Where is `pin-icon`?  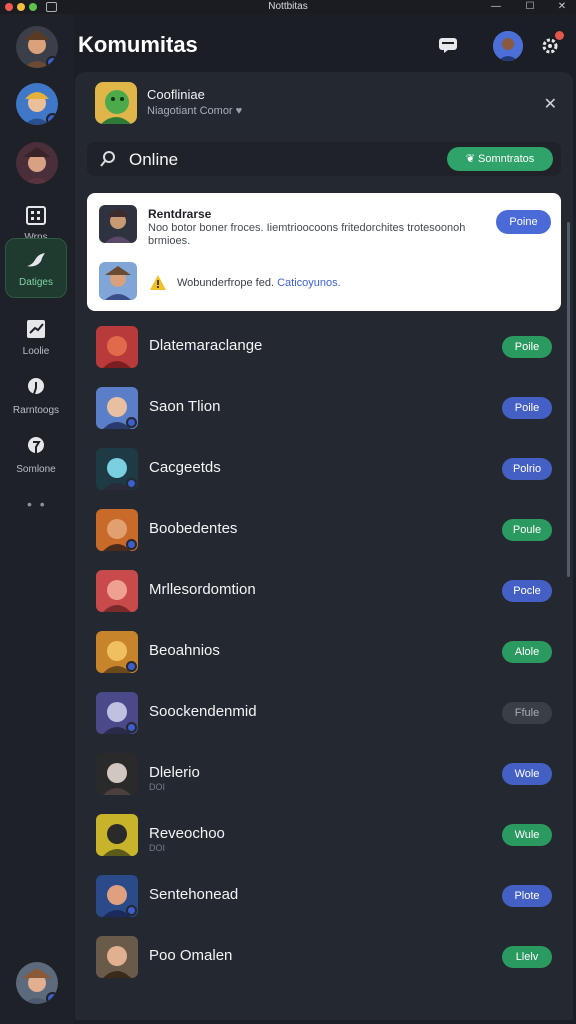
pin-icon is located at coordinates (36, 389).